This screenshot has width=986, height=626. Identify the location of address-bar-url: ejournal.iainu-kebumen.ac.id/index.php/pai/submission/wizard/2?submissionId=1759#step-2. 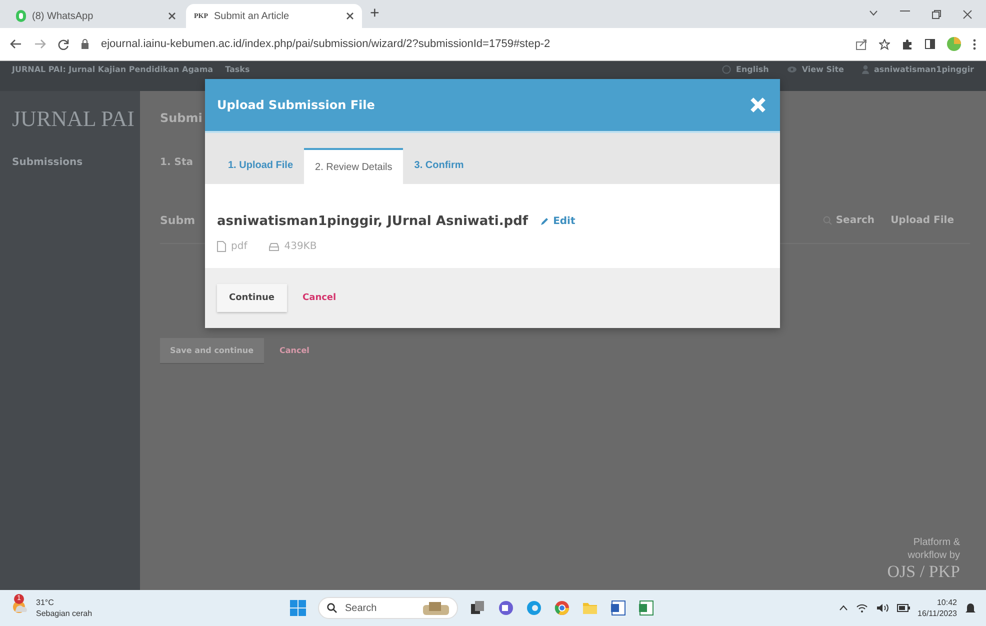
(325, 44).